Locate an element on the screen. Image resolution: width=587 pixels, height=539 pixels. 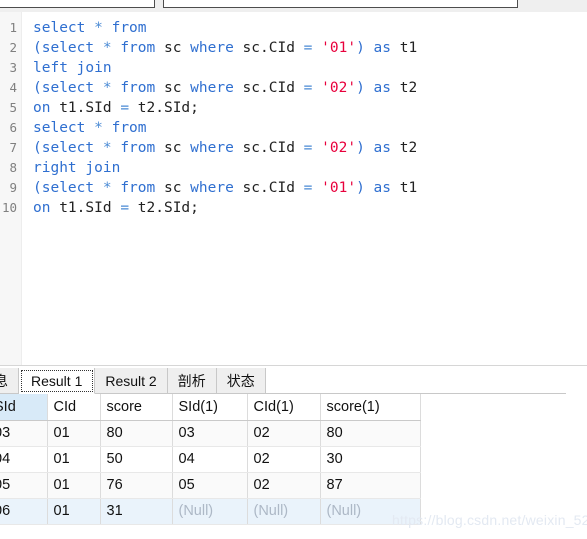
editor-line-number: 6 is located at coordinates (13, 127).